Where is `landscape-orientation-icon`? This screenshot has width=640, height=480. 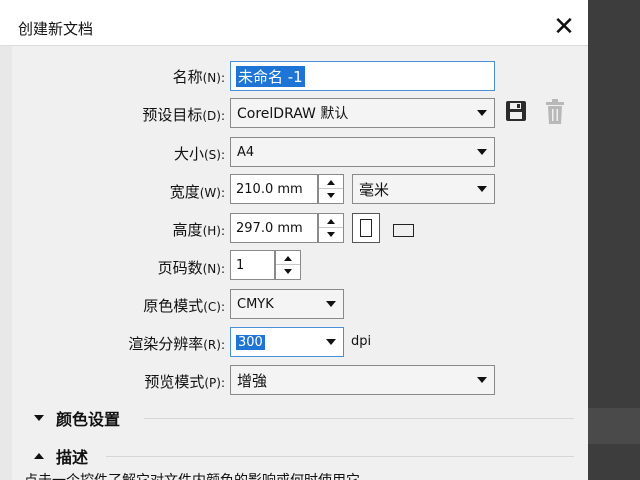 landscape-orientation-icon is located at coordinates (403, 230).